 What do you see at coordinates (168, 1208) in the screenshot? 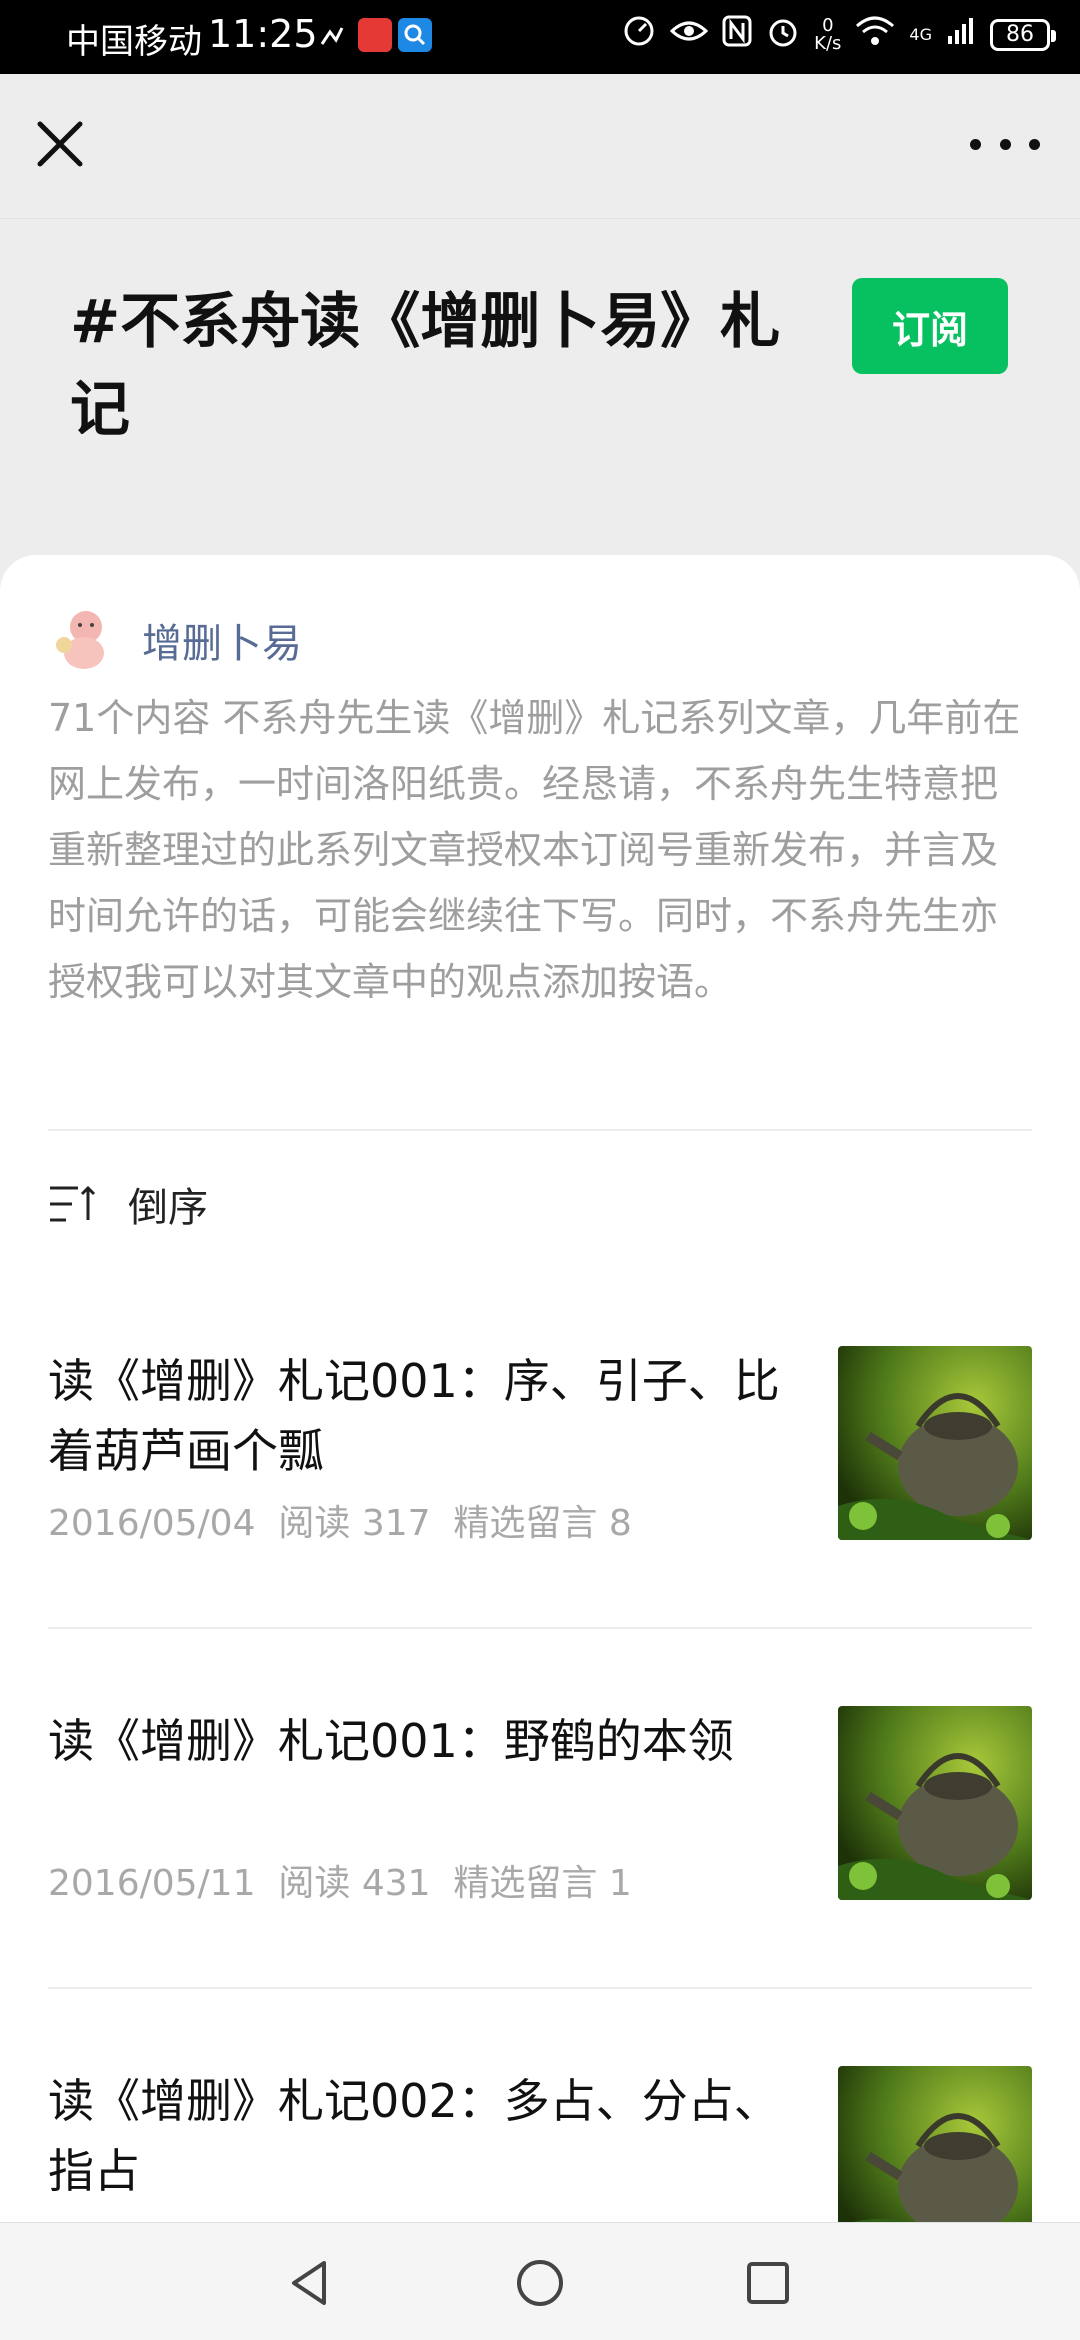
I see `sort-label: 倒序` at bounding box center [168, 1208].